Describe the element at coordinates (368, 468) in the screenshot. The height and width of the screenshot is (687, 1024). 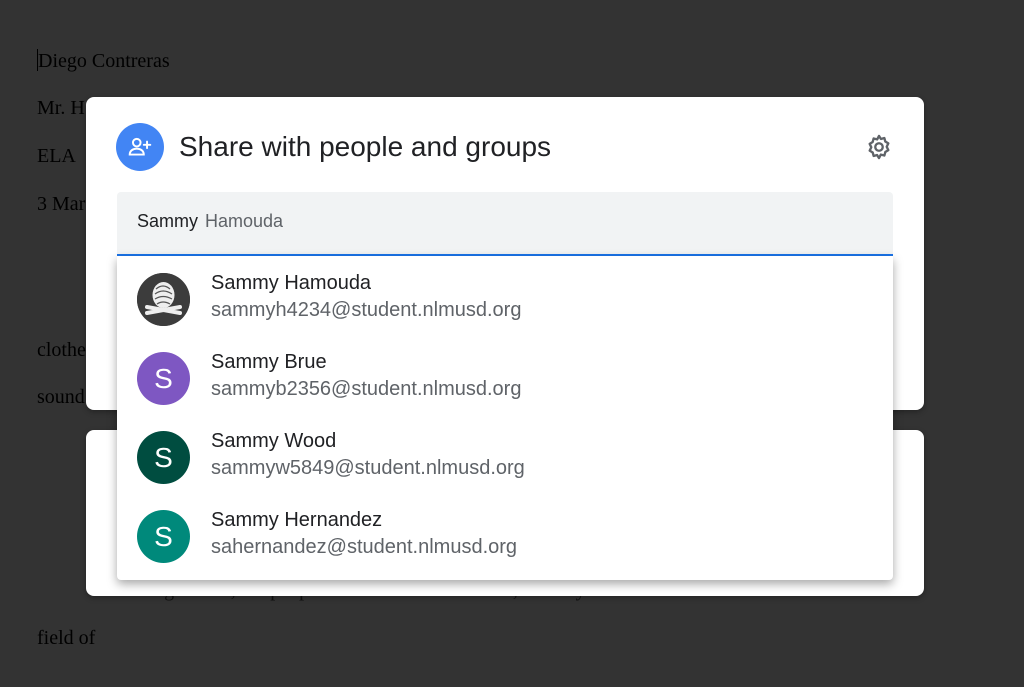
I see `suggestion-email: sammyw5849@student.nlmusd.org` at that location.